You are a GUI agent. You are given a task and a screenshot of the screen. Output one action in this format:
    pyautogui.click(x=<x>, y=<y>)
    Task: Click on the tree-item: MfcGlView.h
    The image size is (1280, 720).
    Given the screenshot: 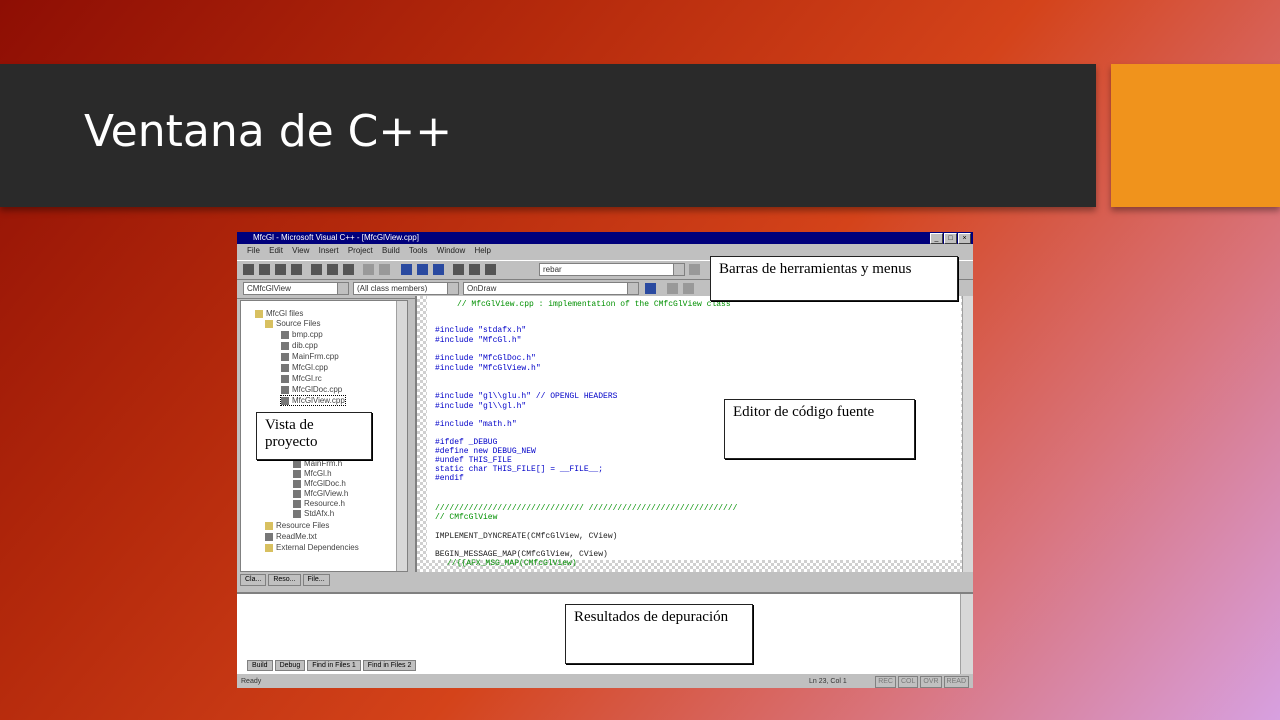 What is the action you would take?
    pyautogui.click(x=320, y=493)
    